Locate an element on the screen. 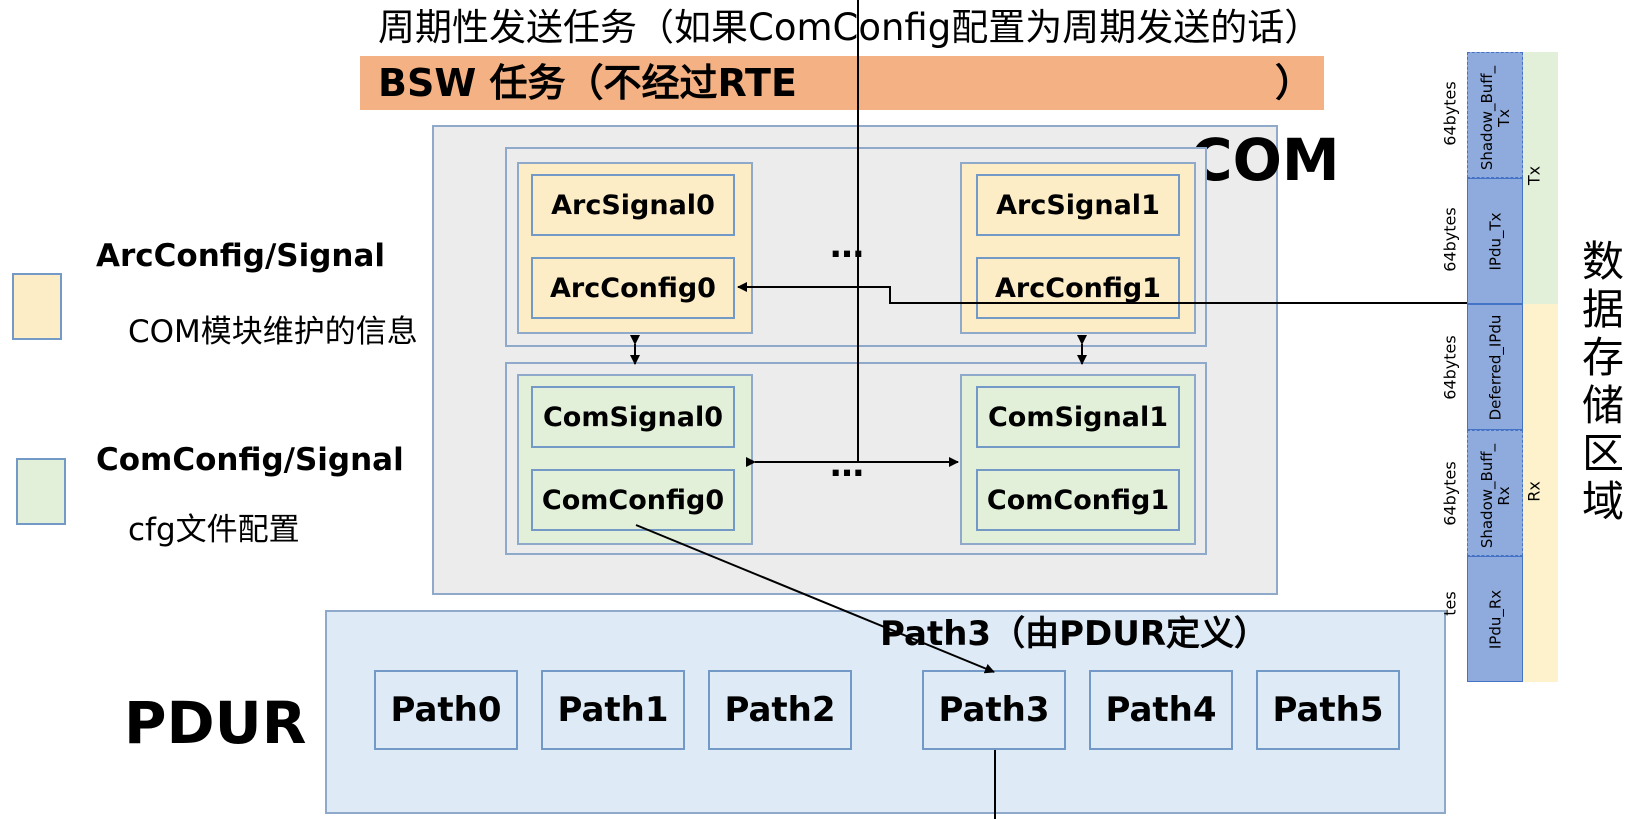  storage-to-arcconfig0-arrow is located at coordinates (1102, 293).